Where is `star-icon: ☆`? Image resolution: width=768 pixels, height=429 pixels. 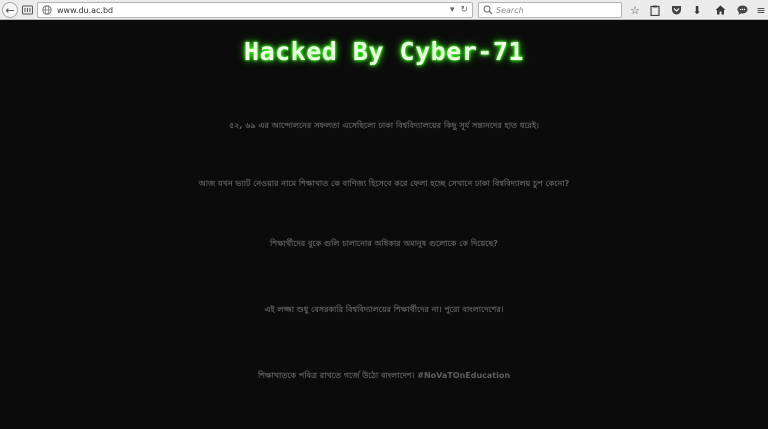
star-icon: ☆ is located at coordinates (635, 10).